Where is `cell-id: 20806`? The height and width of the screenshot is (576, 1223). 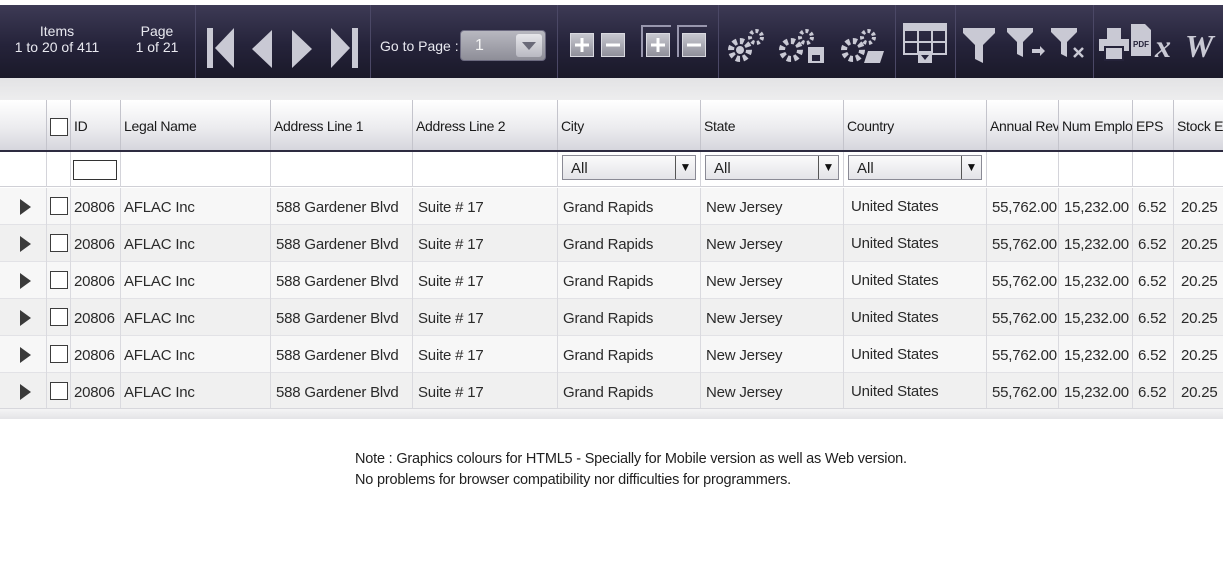
cell-id: 20806 is located at coordinates (96, 317).